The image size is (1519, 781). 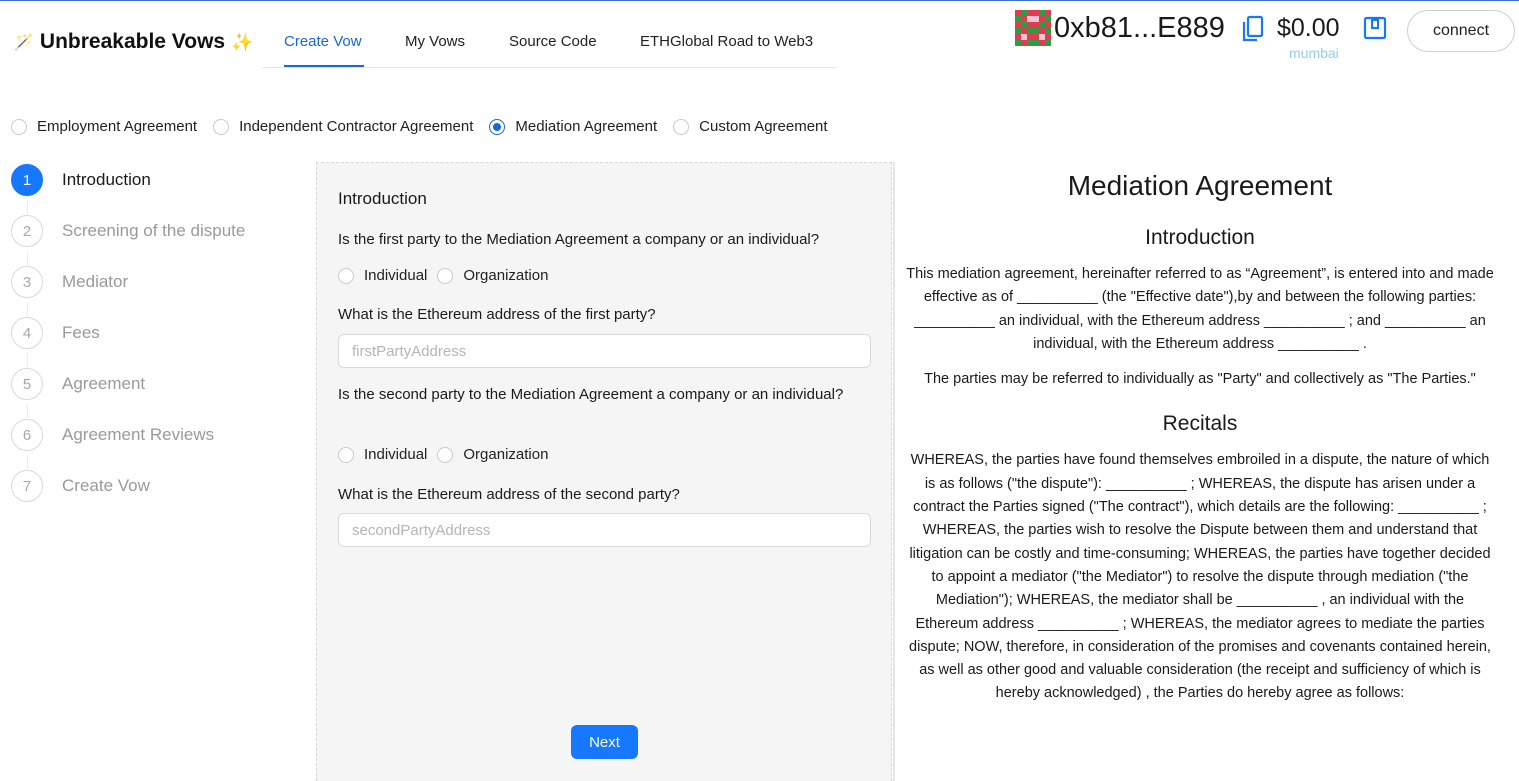 I want to click on document-section-heading-recitals: Recitals, so click(x=1200, y=424).